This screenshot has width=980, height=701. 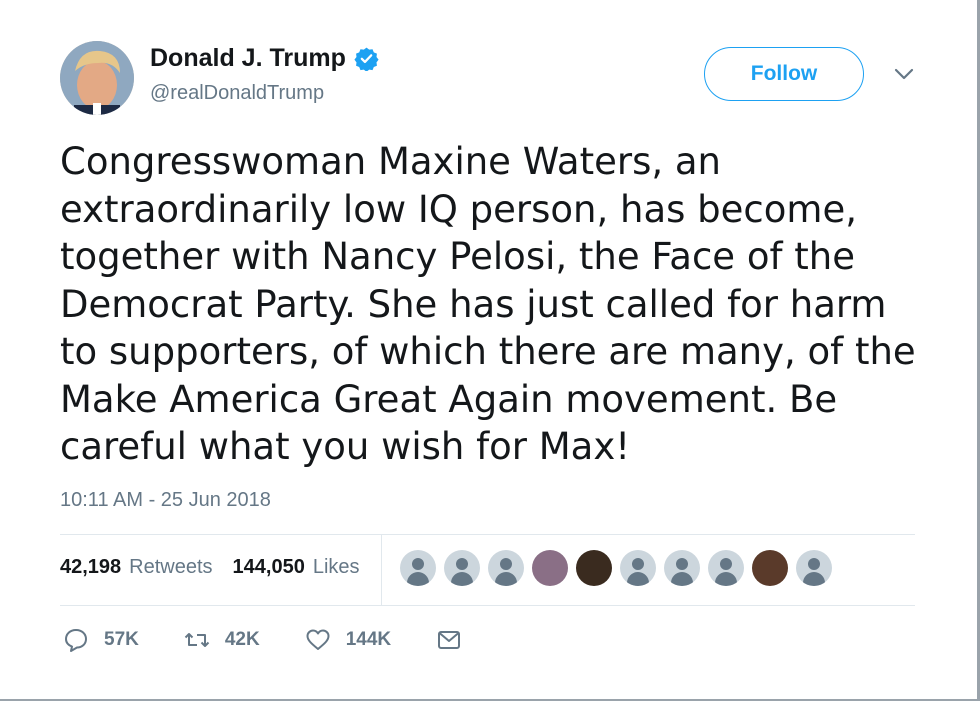 I want to click on likes-label: Likes, so click(x=336, y=567).